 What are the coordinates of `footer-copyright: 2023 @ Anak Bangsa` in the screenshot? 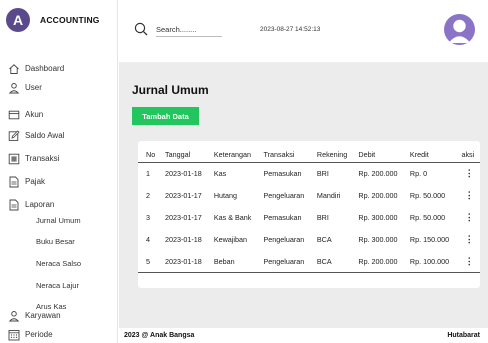 It's located at (159, 335).